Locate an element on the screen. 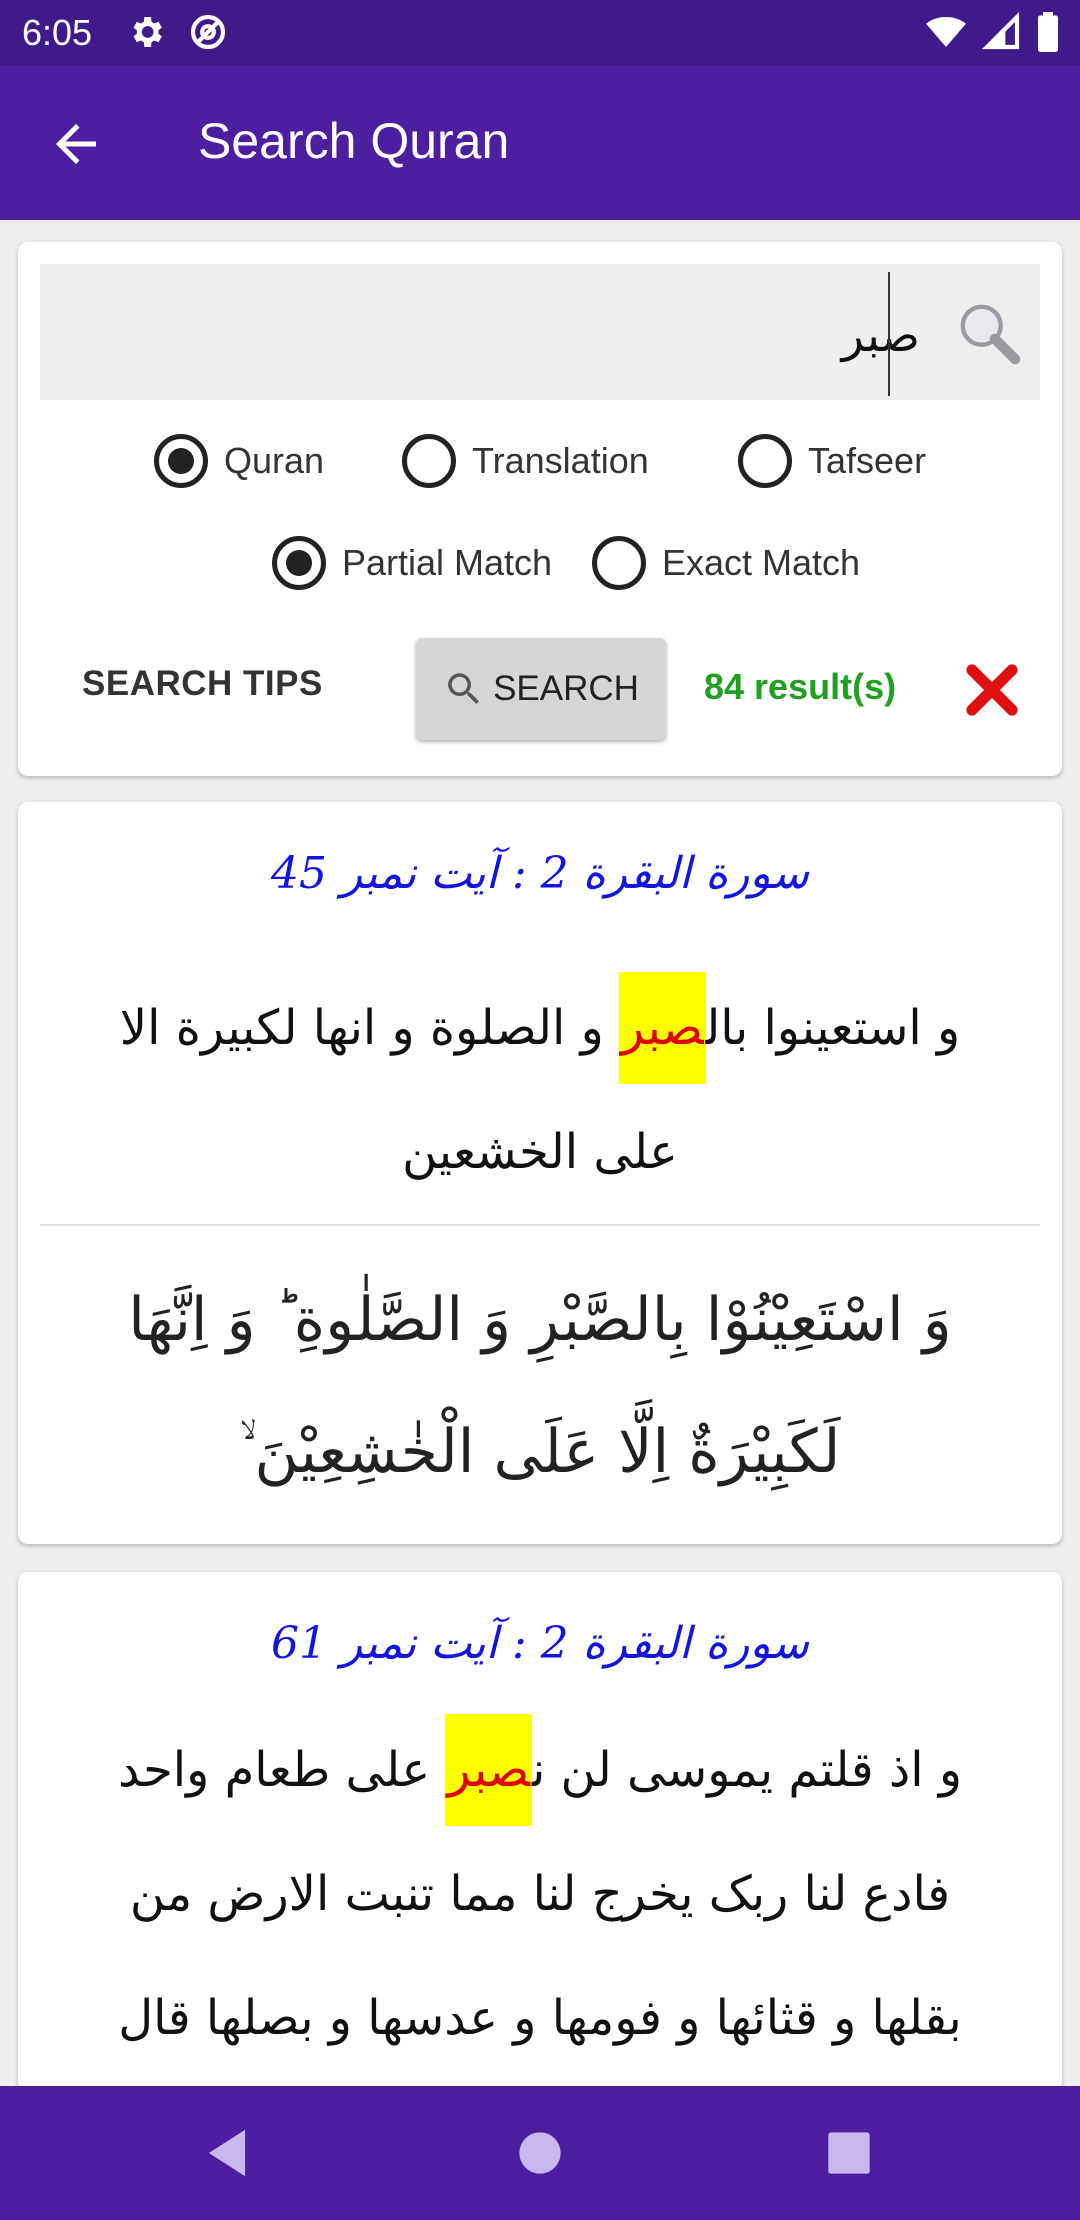 The image size is (1080, 2220). radio-partial-match-button is located at coordinates (299, 563).